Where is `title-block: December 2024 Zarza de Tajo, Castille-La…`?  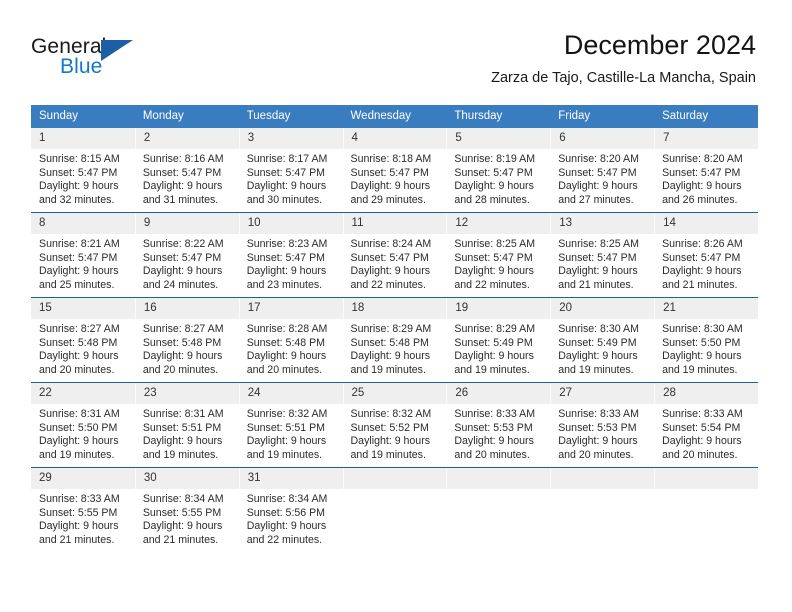
title-block: December 2024 Zarza de Tajo, Castille-La… is located at coordinates (623, 58).